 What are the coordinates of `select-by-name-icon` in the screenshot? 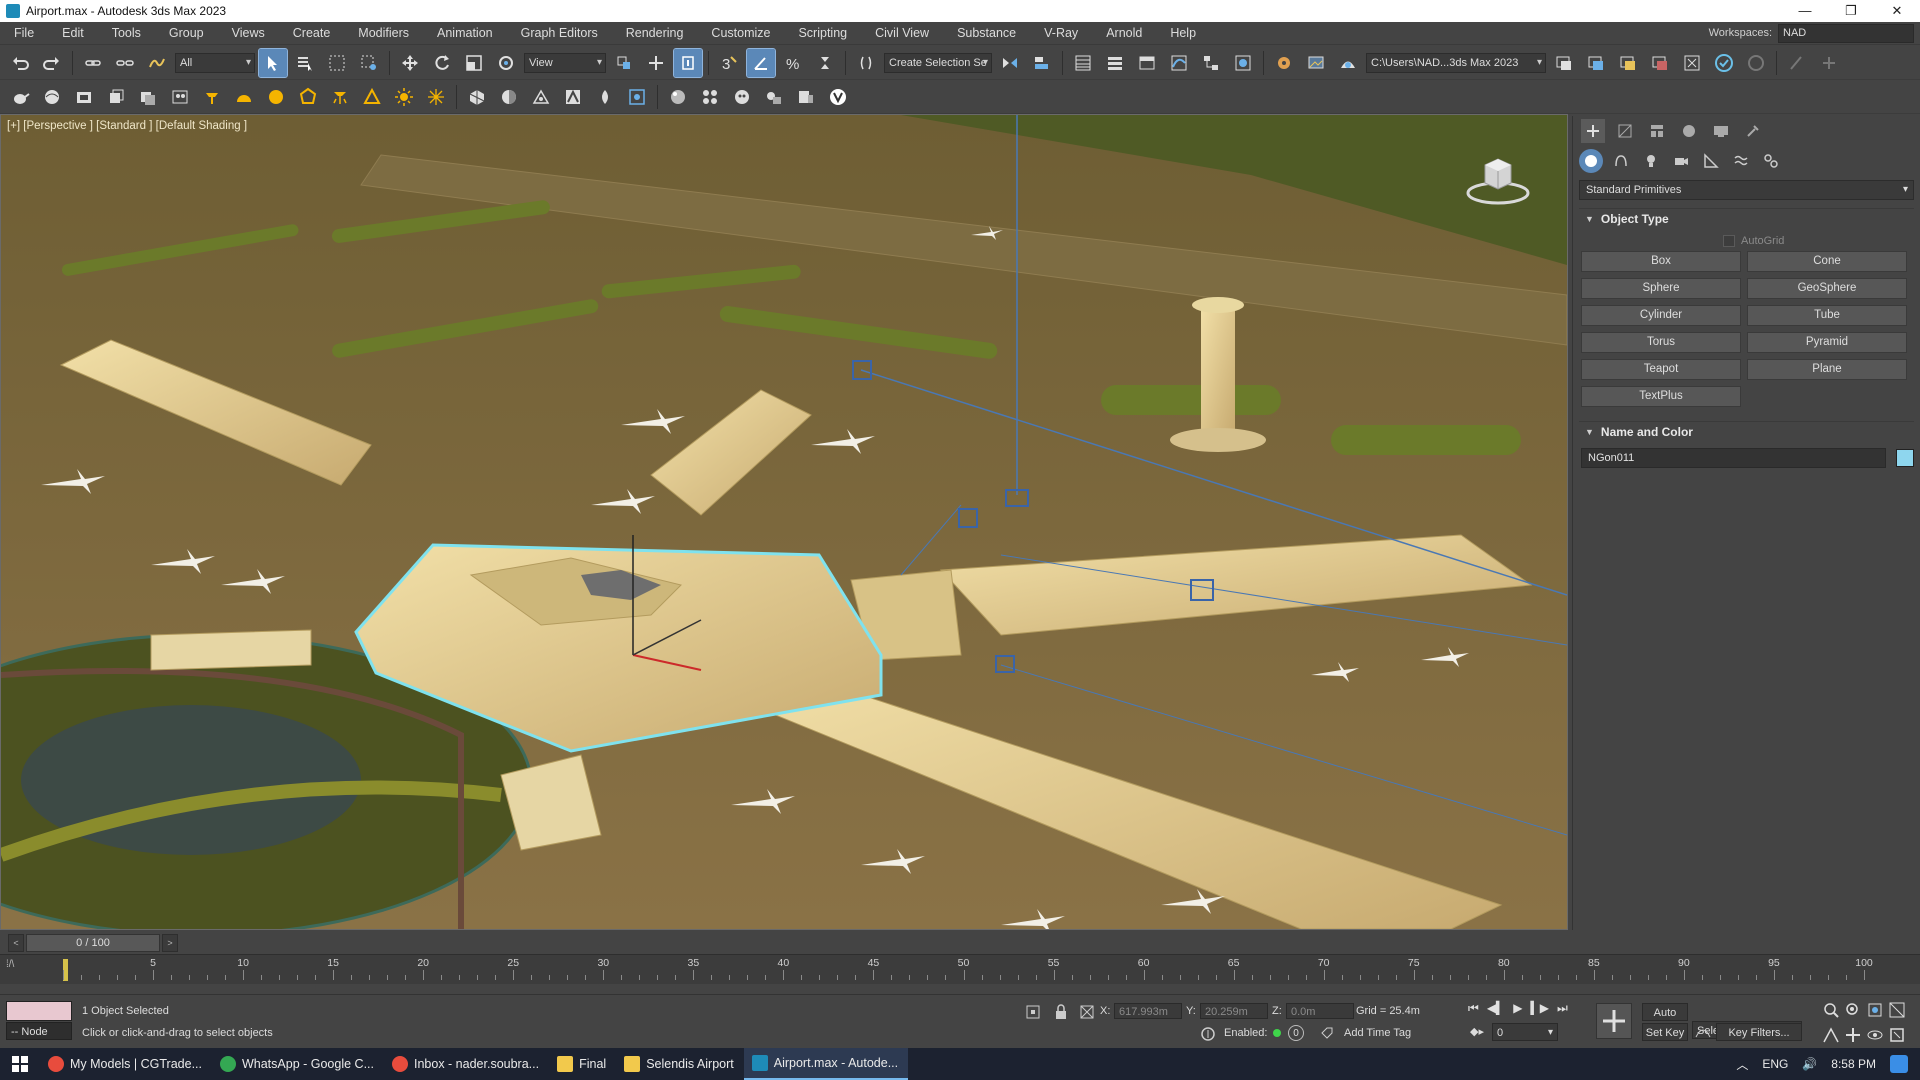 It's located at (305, 63).